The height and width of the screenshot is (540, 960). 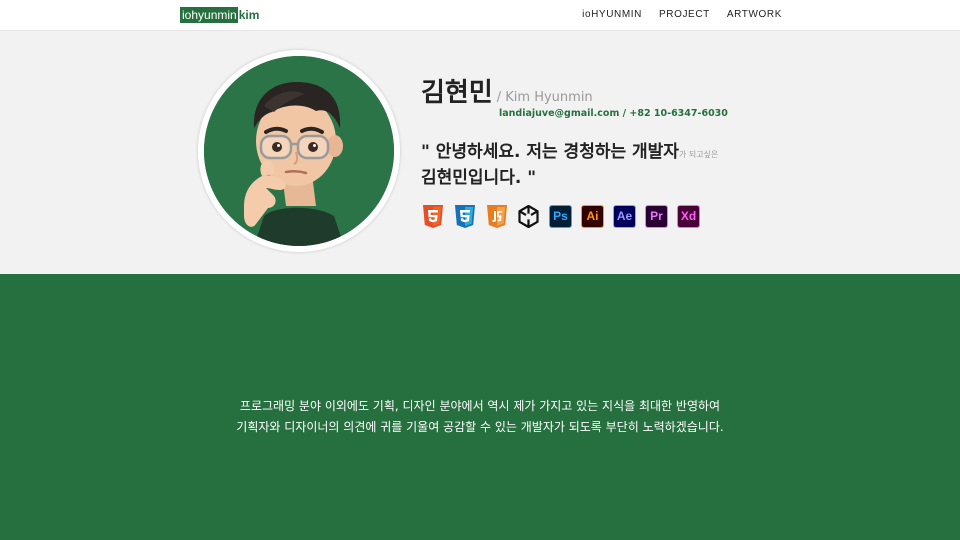 I want to click on name-row: 김현민 / Kim Hyunmin, so click(x=507, y=93).